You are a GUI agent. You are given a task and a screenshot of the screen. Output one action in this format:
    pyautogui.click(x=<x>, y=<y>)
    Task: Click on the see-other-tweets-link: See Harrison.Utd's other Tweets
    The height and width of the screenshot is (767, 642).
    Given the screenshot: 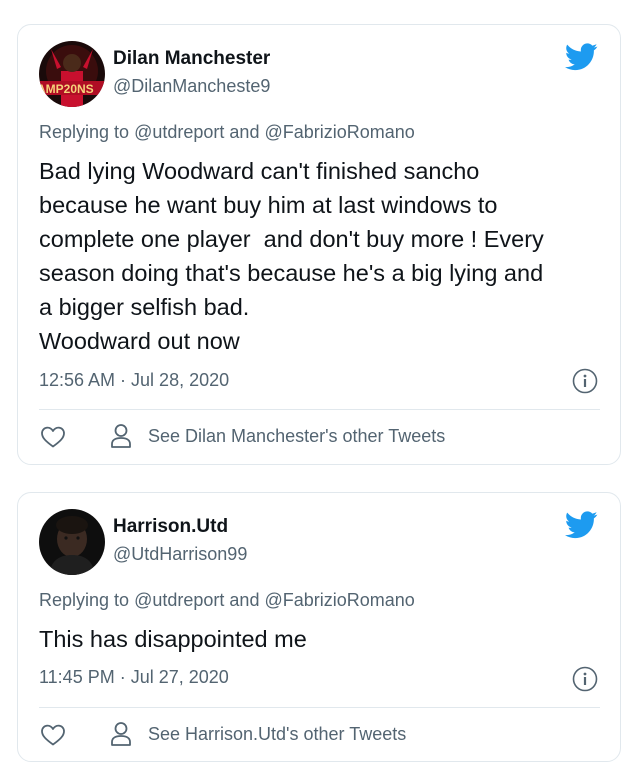 What is the action you would take?
    pyautogui.click(x=277, y=734)
    